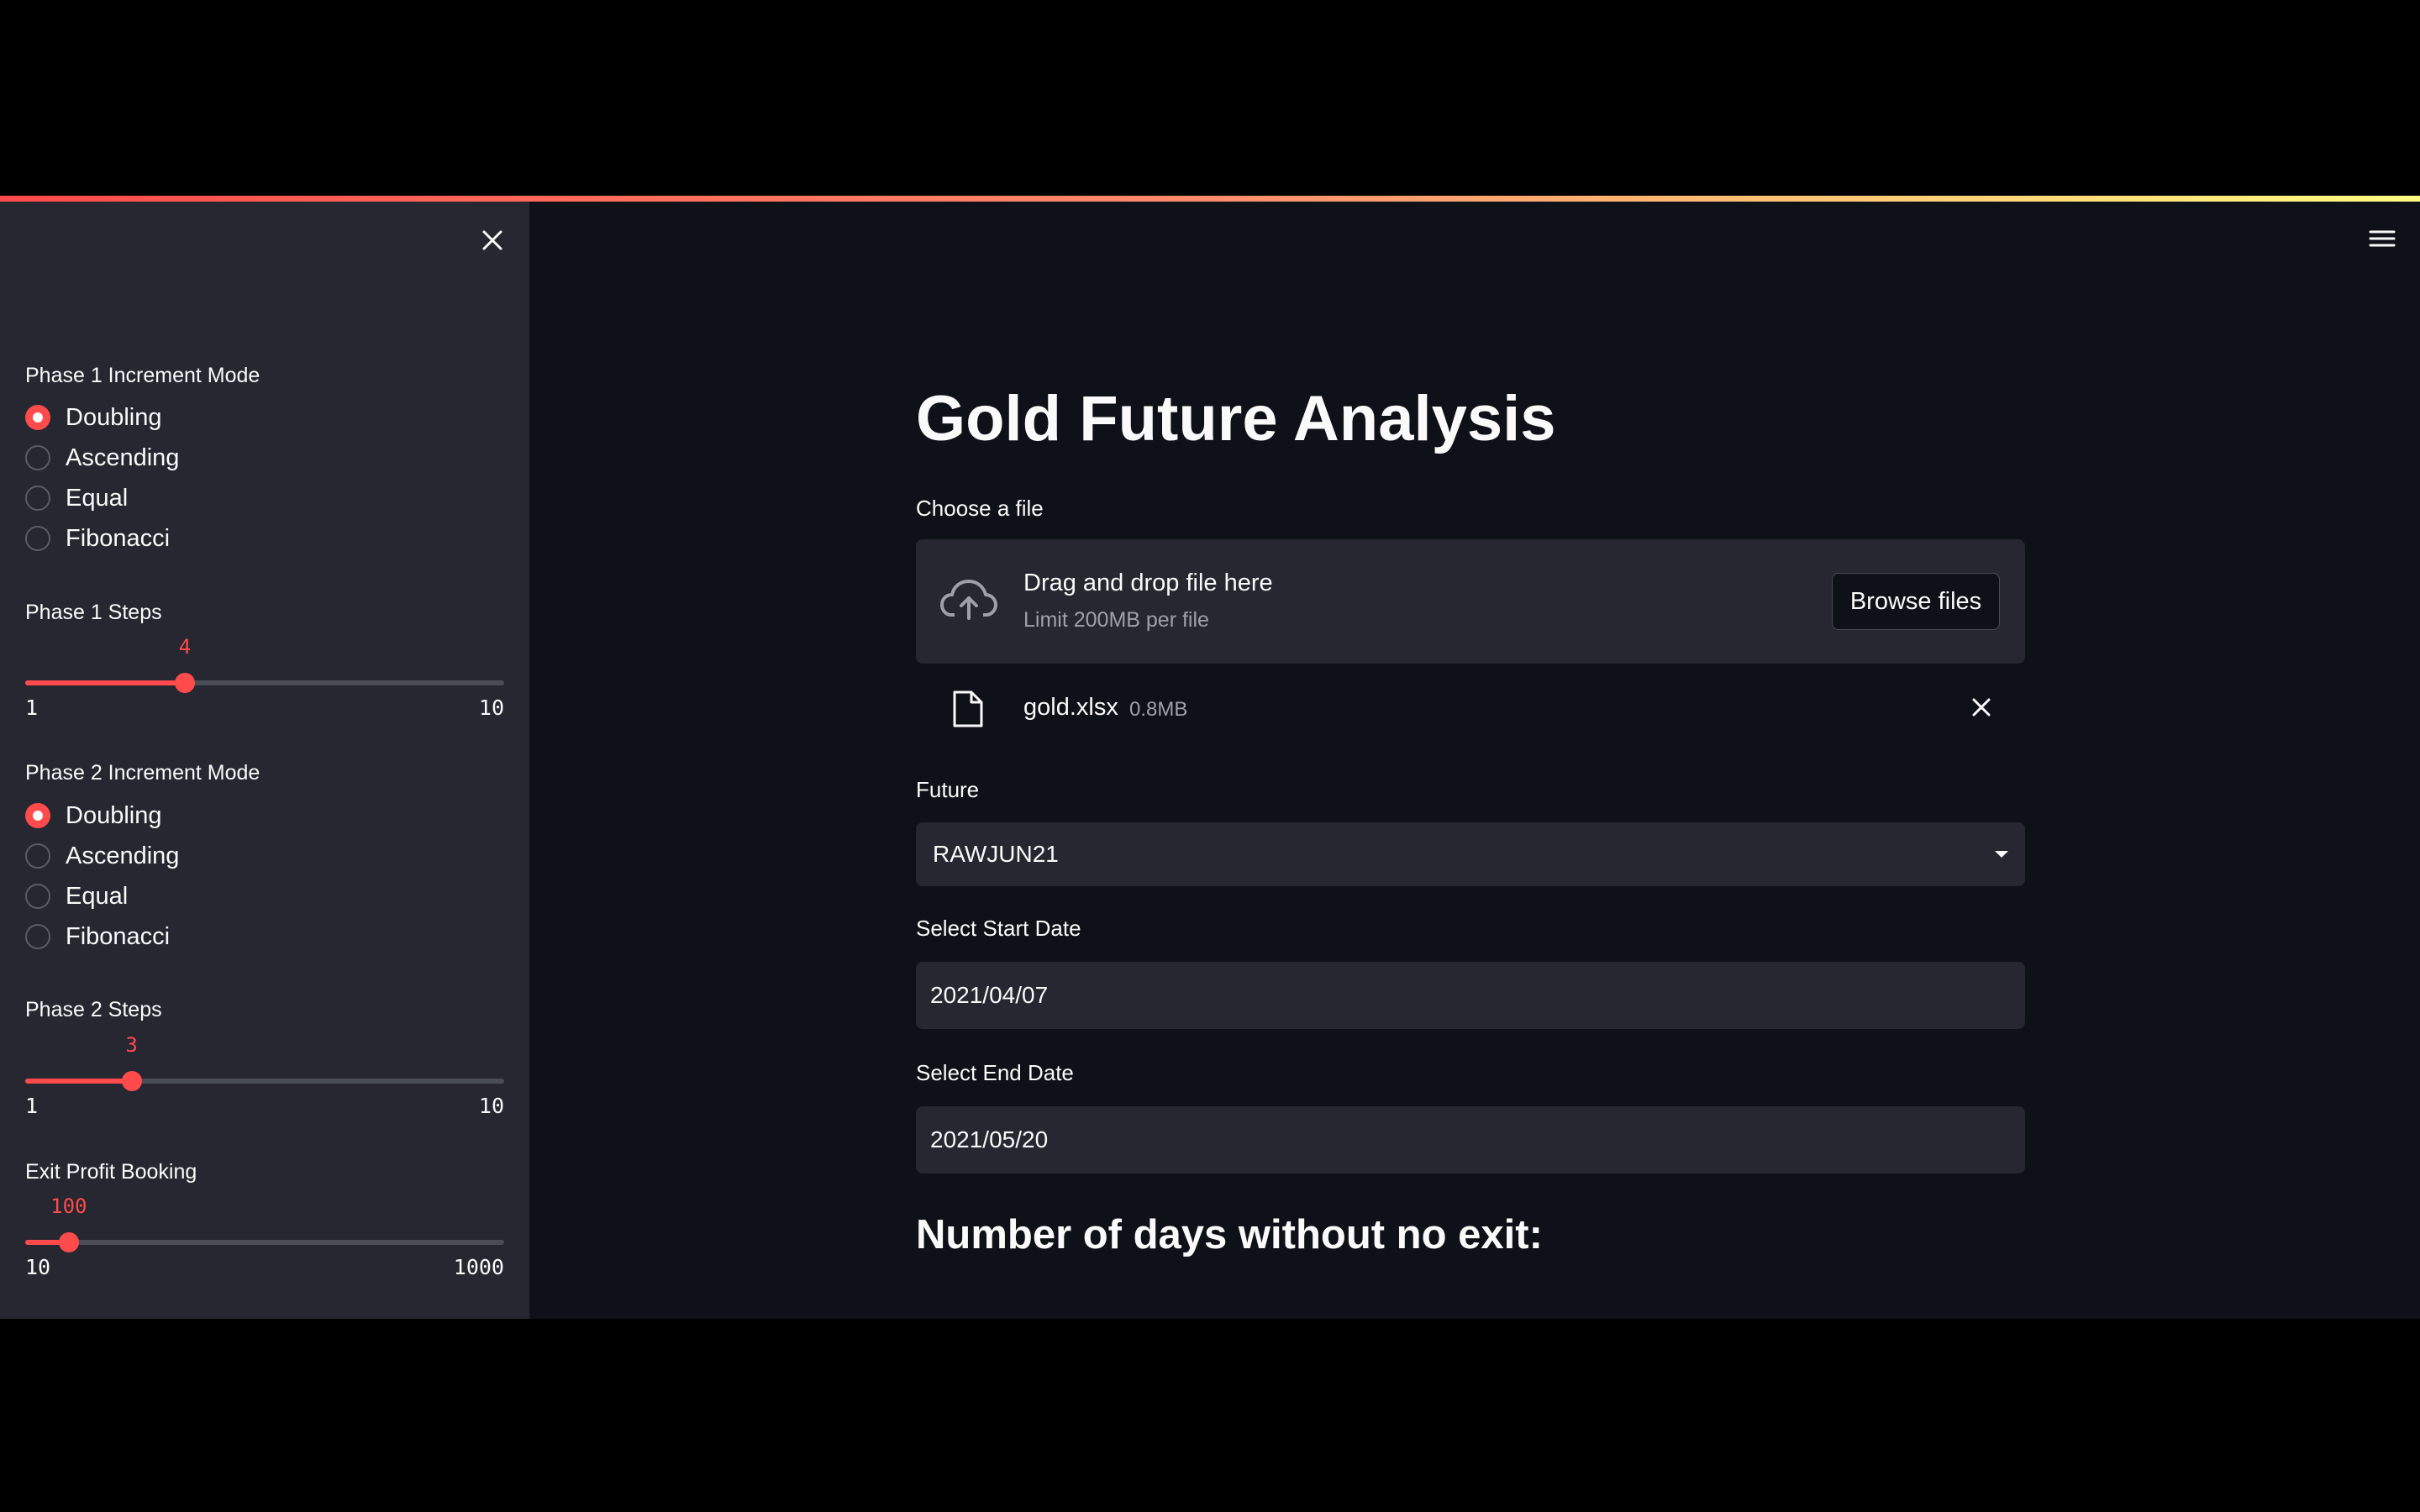 The width and height of the screenshot is (2420, 1512). Describe the element at coordinates (1470, 1139) in the screenshot. I see `end-date-input` at that location.